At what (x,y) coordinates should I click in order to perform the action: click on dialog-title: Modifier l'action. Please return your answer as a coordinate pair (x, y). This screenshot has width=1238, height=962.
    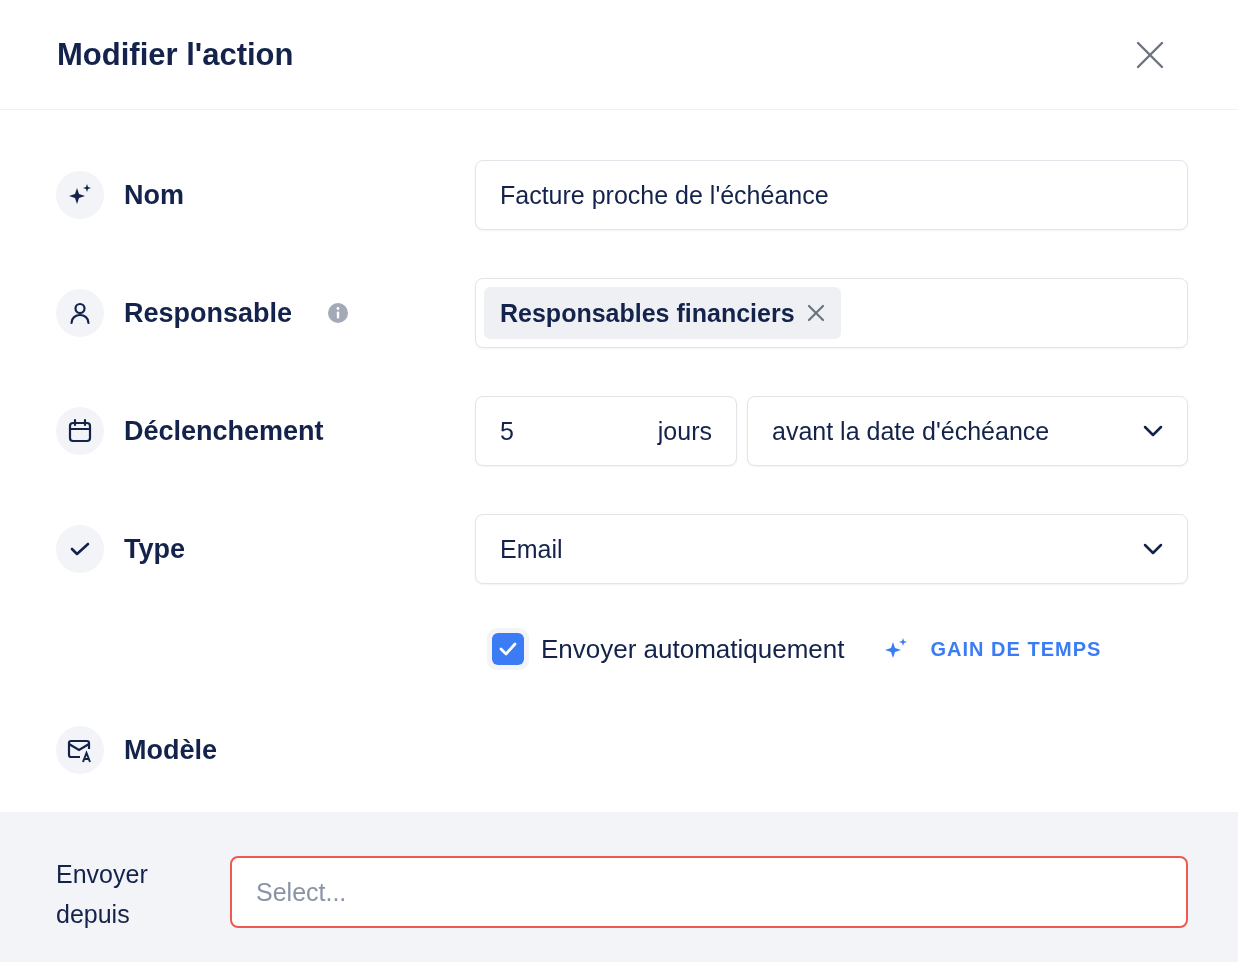
    Looking at the image, I should click on (175, 54).